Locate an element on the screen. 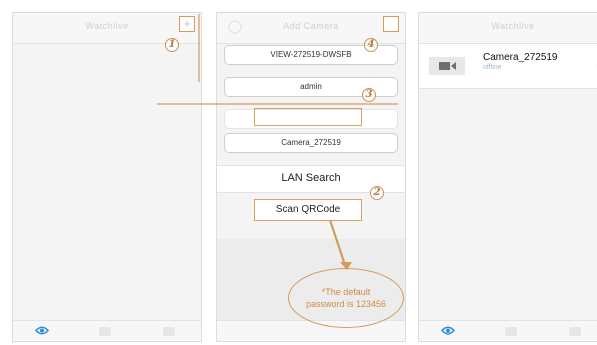 Image resolution: width=597 pixels, height=345 pixels. back-icon is located at coordinates (235, 27).